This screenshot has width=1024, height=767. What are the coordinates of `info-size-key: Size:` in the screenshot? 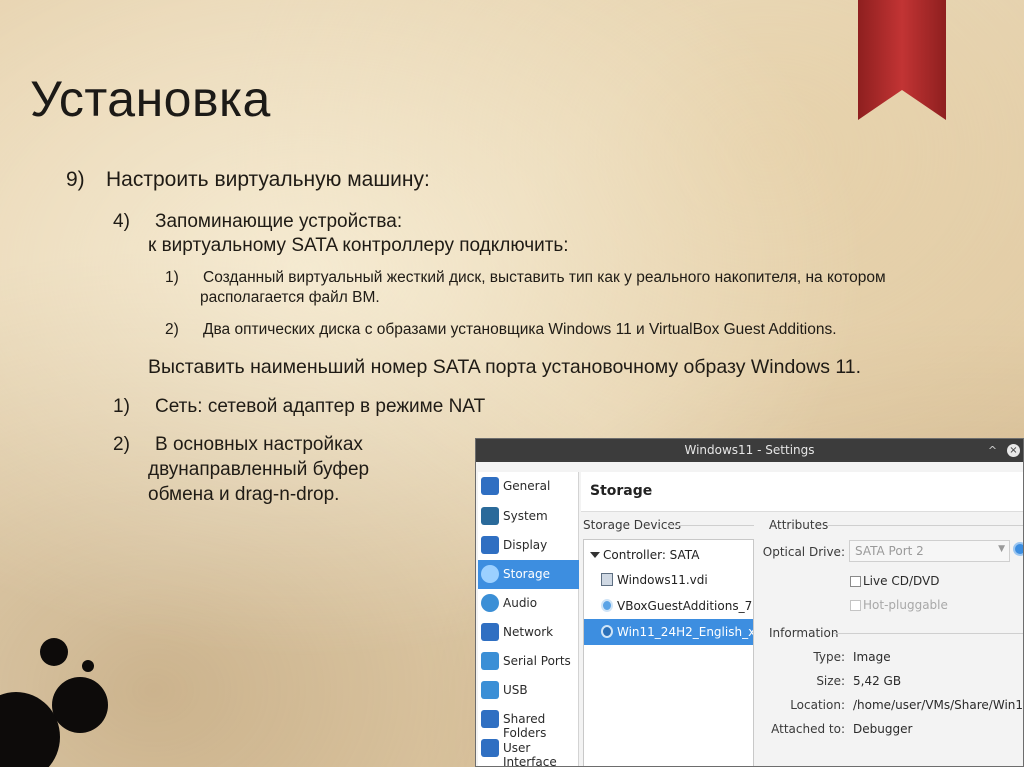 It's located at (830, 681).